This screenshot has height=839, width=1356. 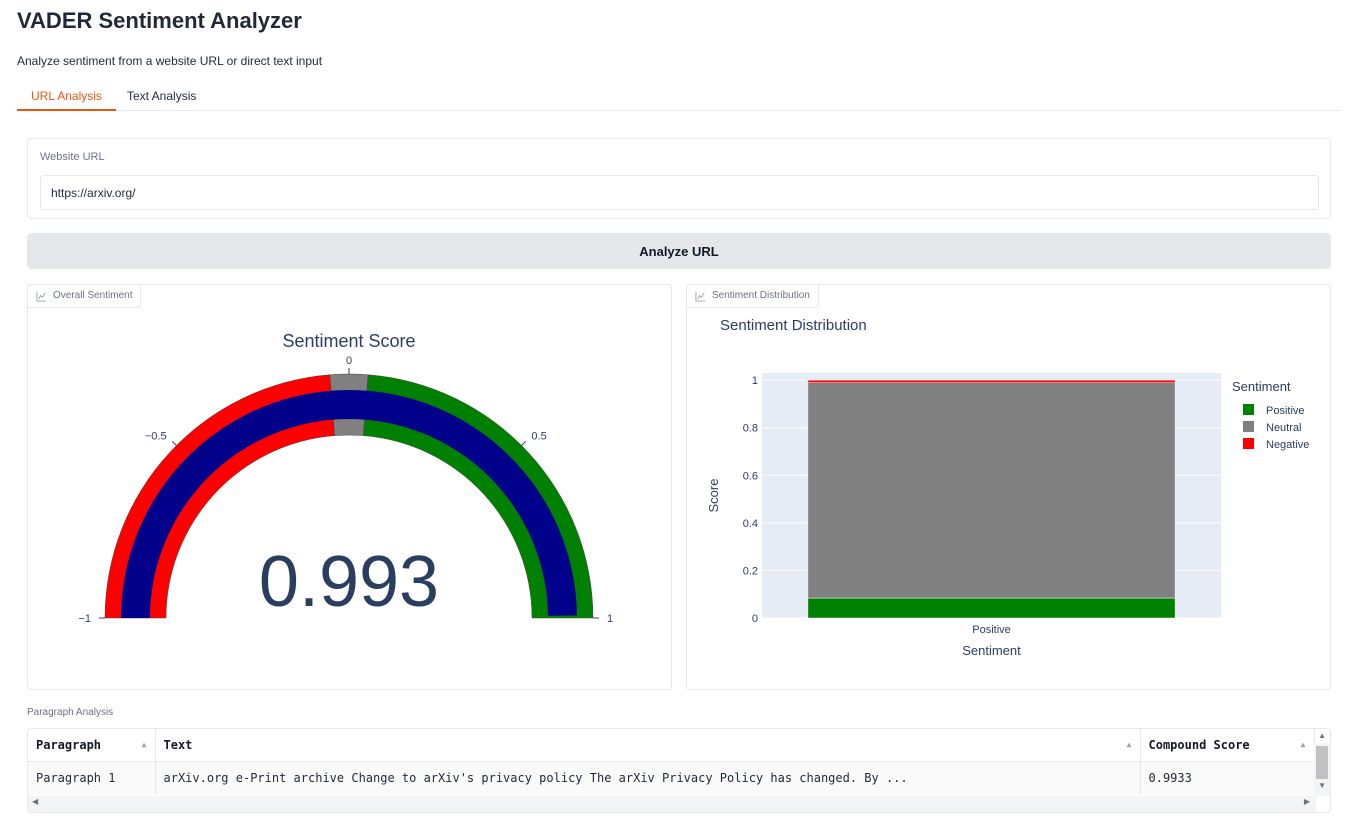 What do you see at coordinates (793, 325) in the screenshot?
I see `chart-title: Sentiment Distribution` at bounding box center [793, 325].